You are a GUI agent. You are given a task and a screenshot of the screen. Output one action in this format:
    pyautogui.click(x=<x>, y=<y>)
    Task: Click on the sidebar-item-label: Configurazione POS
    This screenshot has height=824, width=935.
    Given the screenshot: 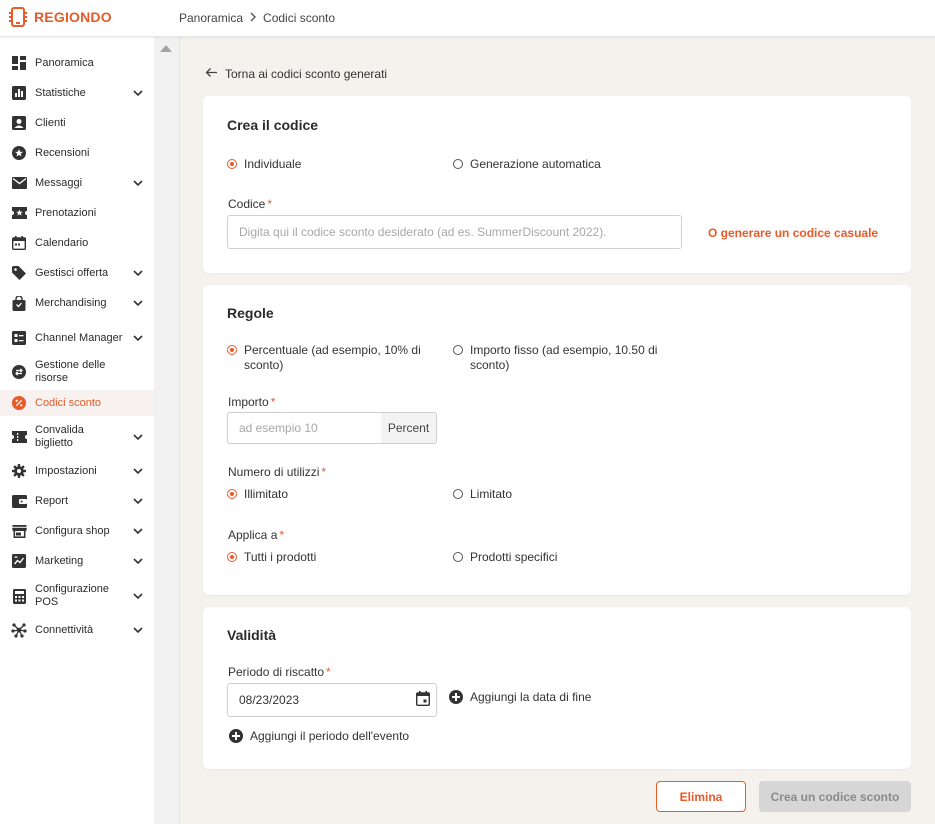 What is the action you would take?
    pyautogui.click(x=72, y=595)
    